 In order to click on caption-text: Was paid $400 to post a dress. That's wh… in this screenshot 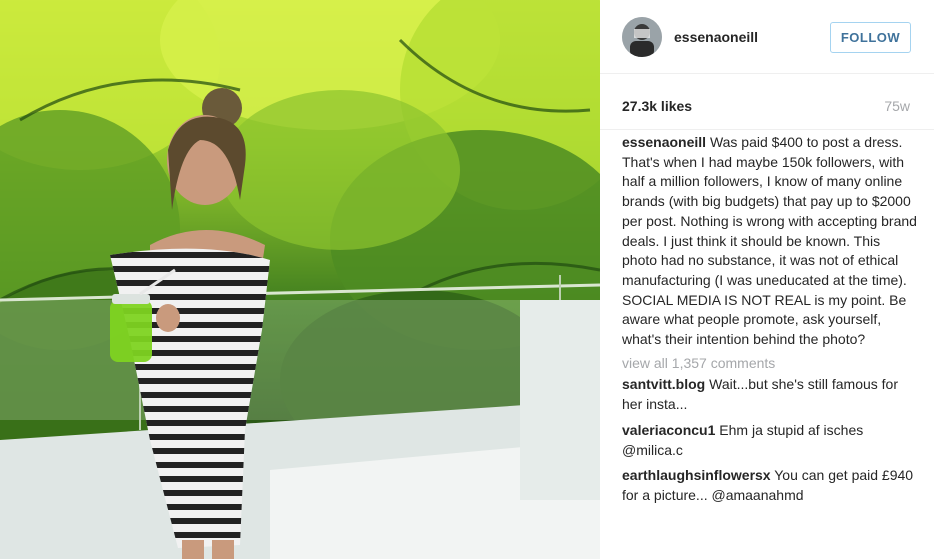, I will do `click(769, 241)`.